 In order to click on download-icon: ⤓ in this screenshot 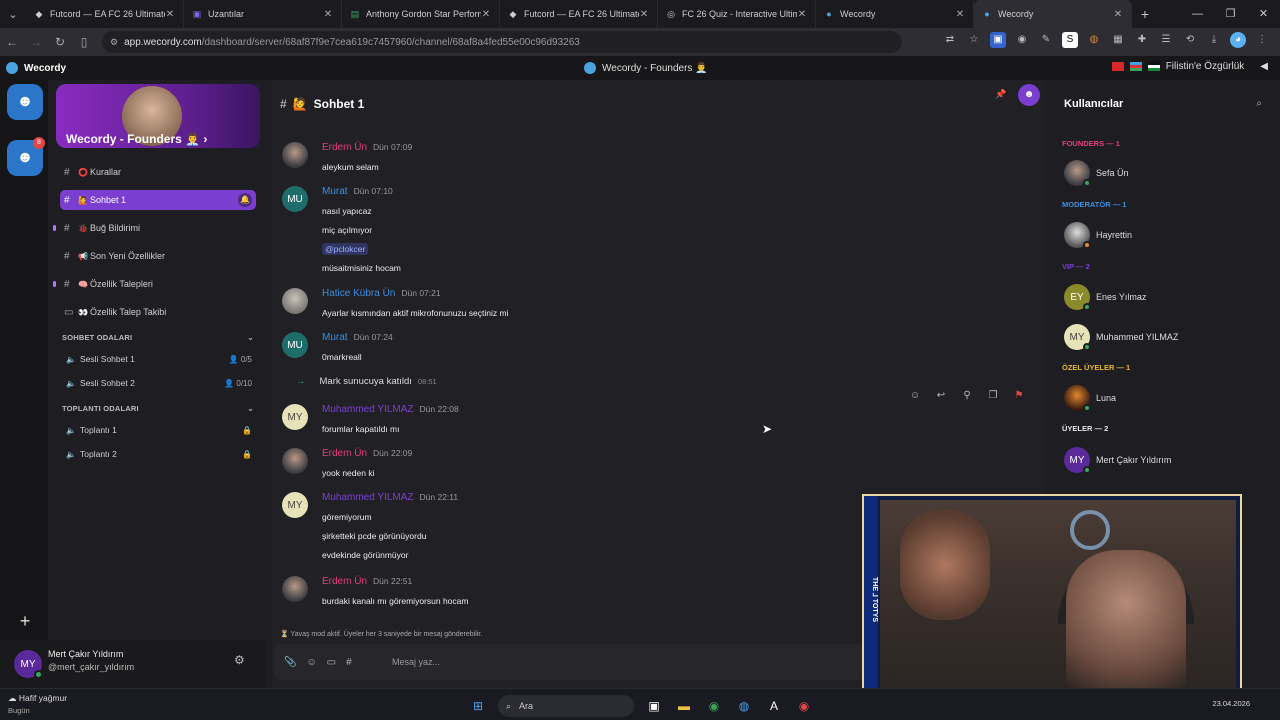, I will do `click(1214, 40)`.